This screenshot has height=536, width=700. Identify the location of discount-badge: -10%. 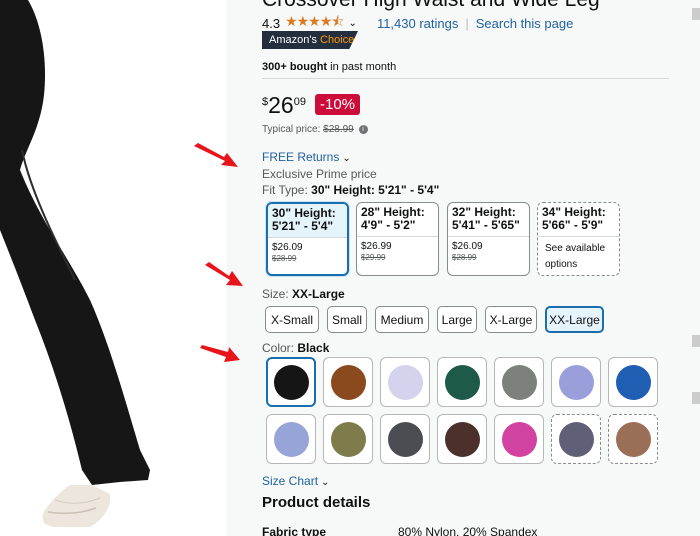
(338, 104).